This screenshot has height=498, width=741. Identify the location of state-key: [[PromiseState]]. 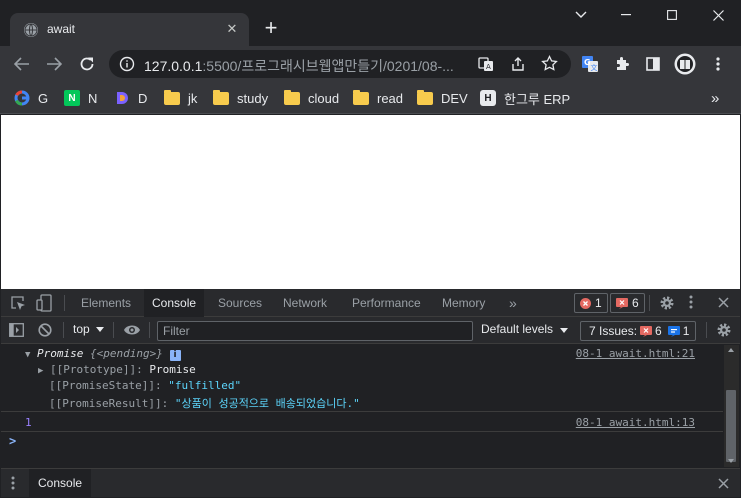
(102, 385).